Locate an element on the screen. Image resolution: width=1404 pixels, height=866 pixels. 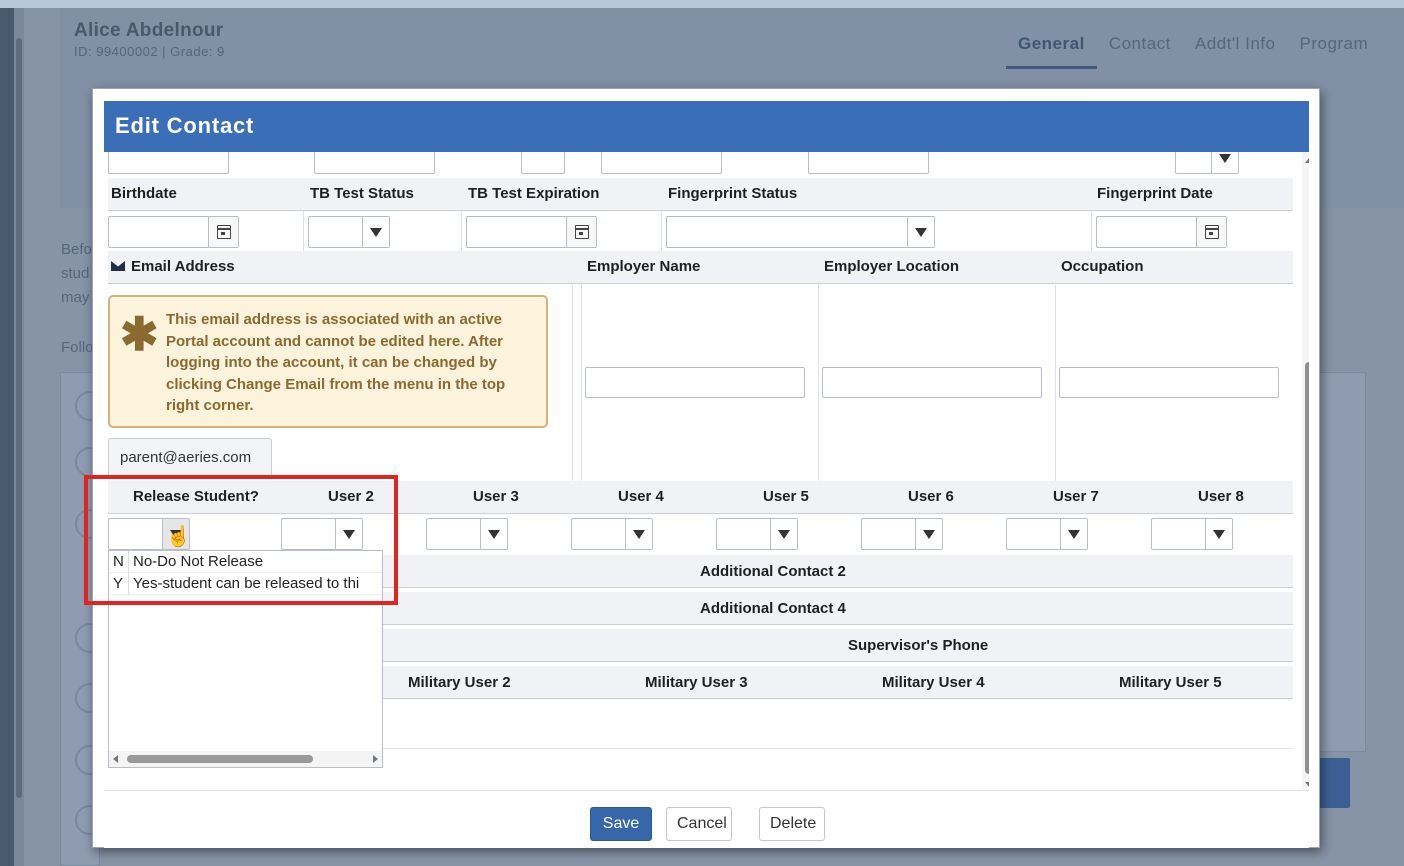
tb-status-label: TB Test Status is located at coordinates (362, 193).